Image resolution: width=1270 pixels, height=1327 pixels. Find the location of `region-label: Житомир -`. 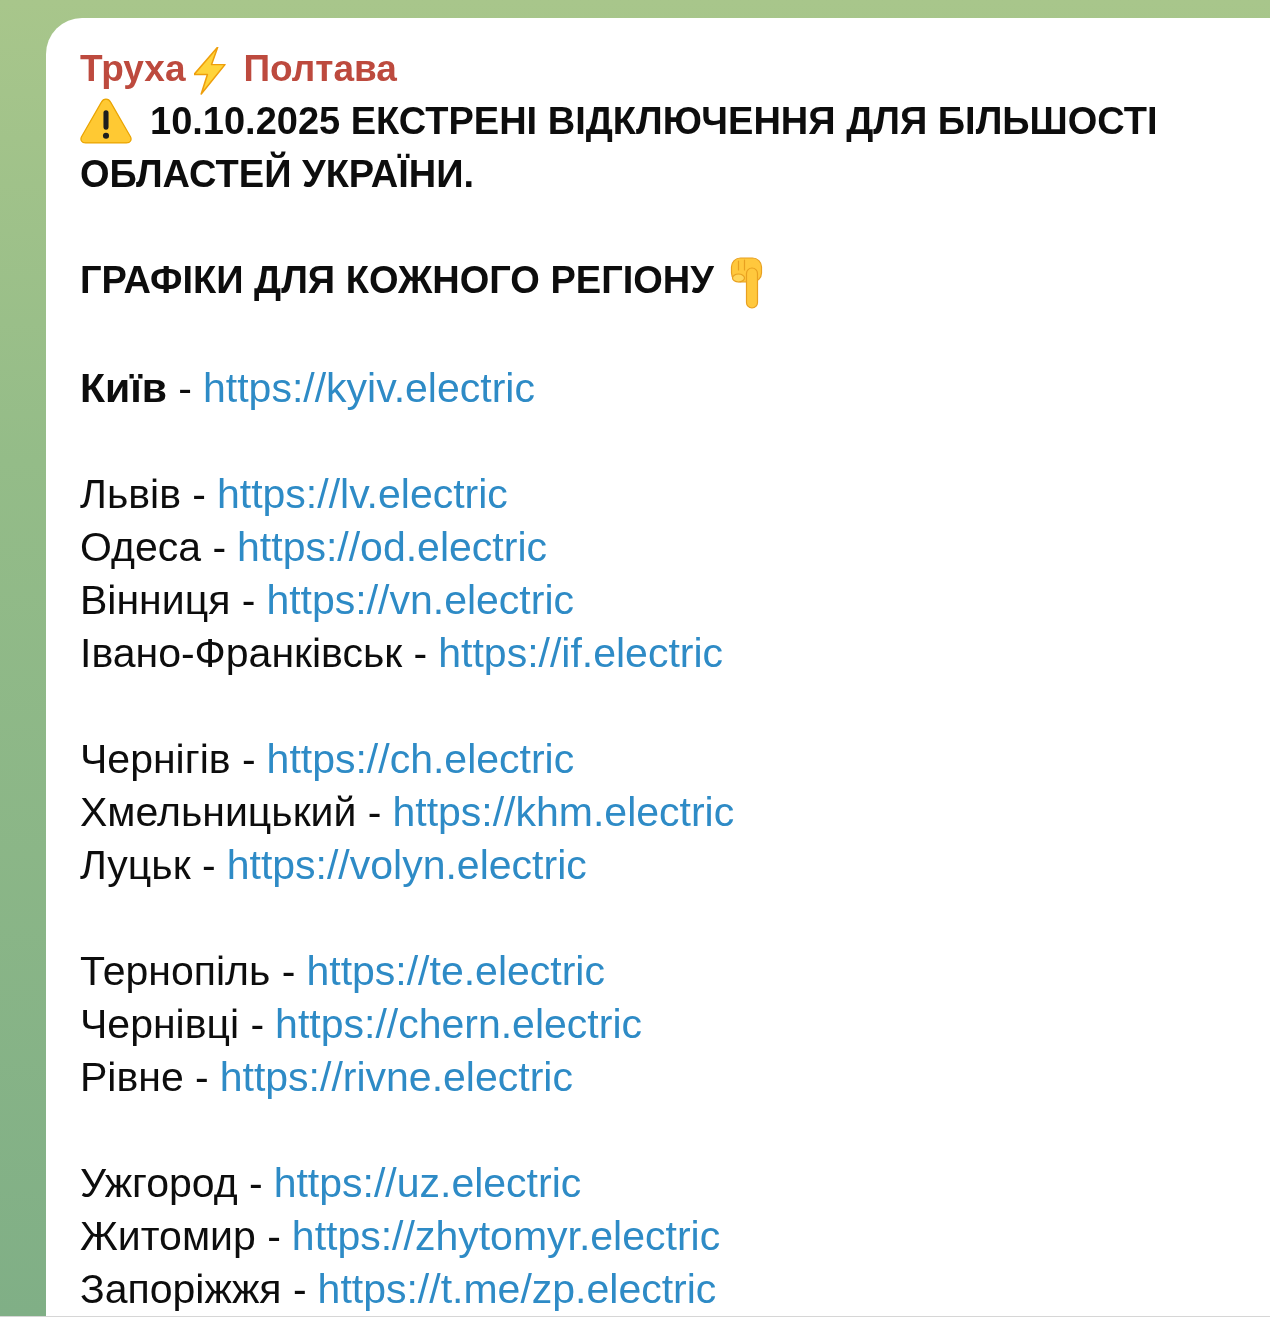

region-label: Житомир - is located at coordinates (180, 1236).